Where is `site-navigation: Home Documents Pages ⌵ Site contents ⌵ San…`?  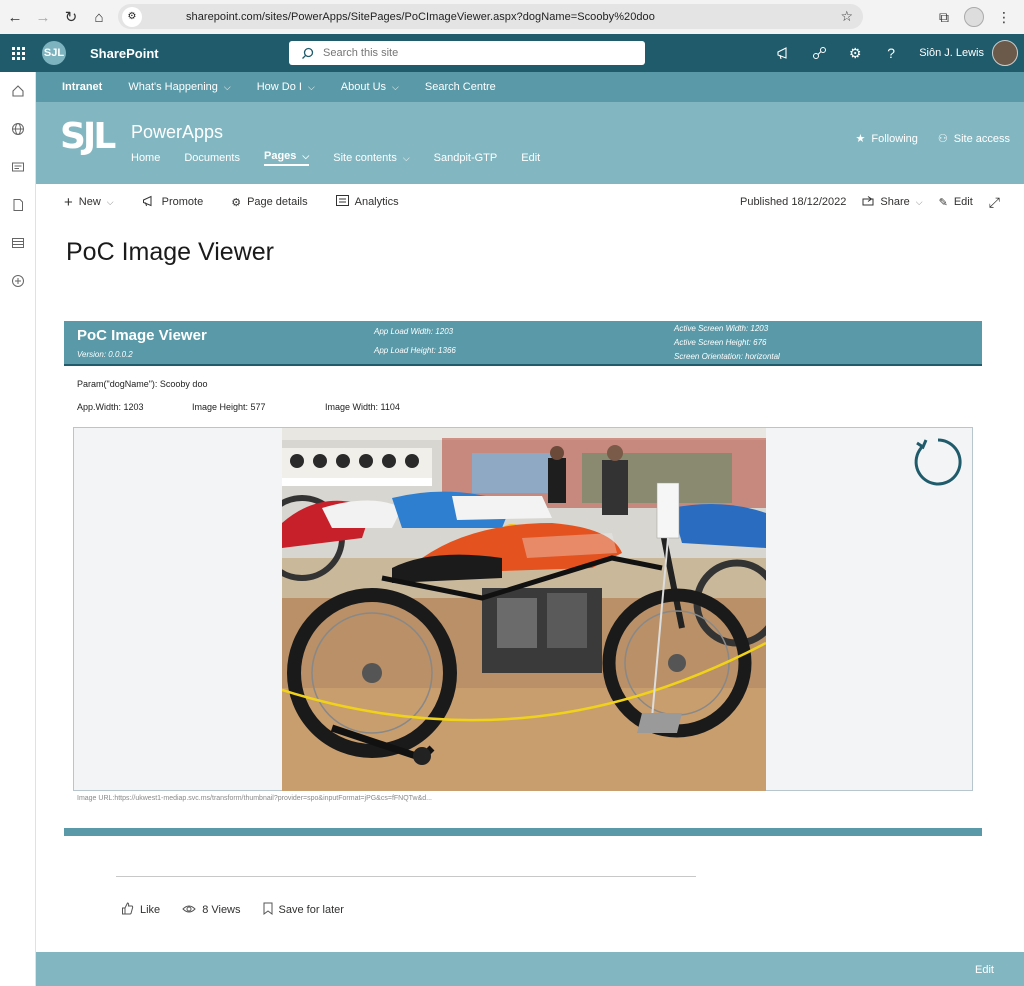
site-navigation: Home Documents Pages ⌵ Site contents ⌵ San… is located at coordinates (347, 158).